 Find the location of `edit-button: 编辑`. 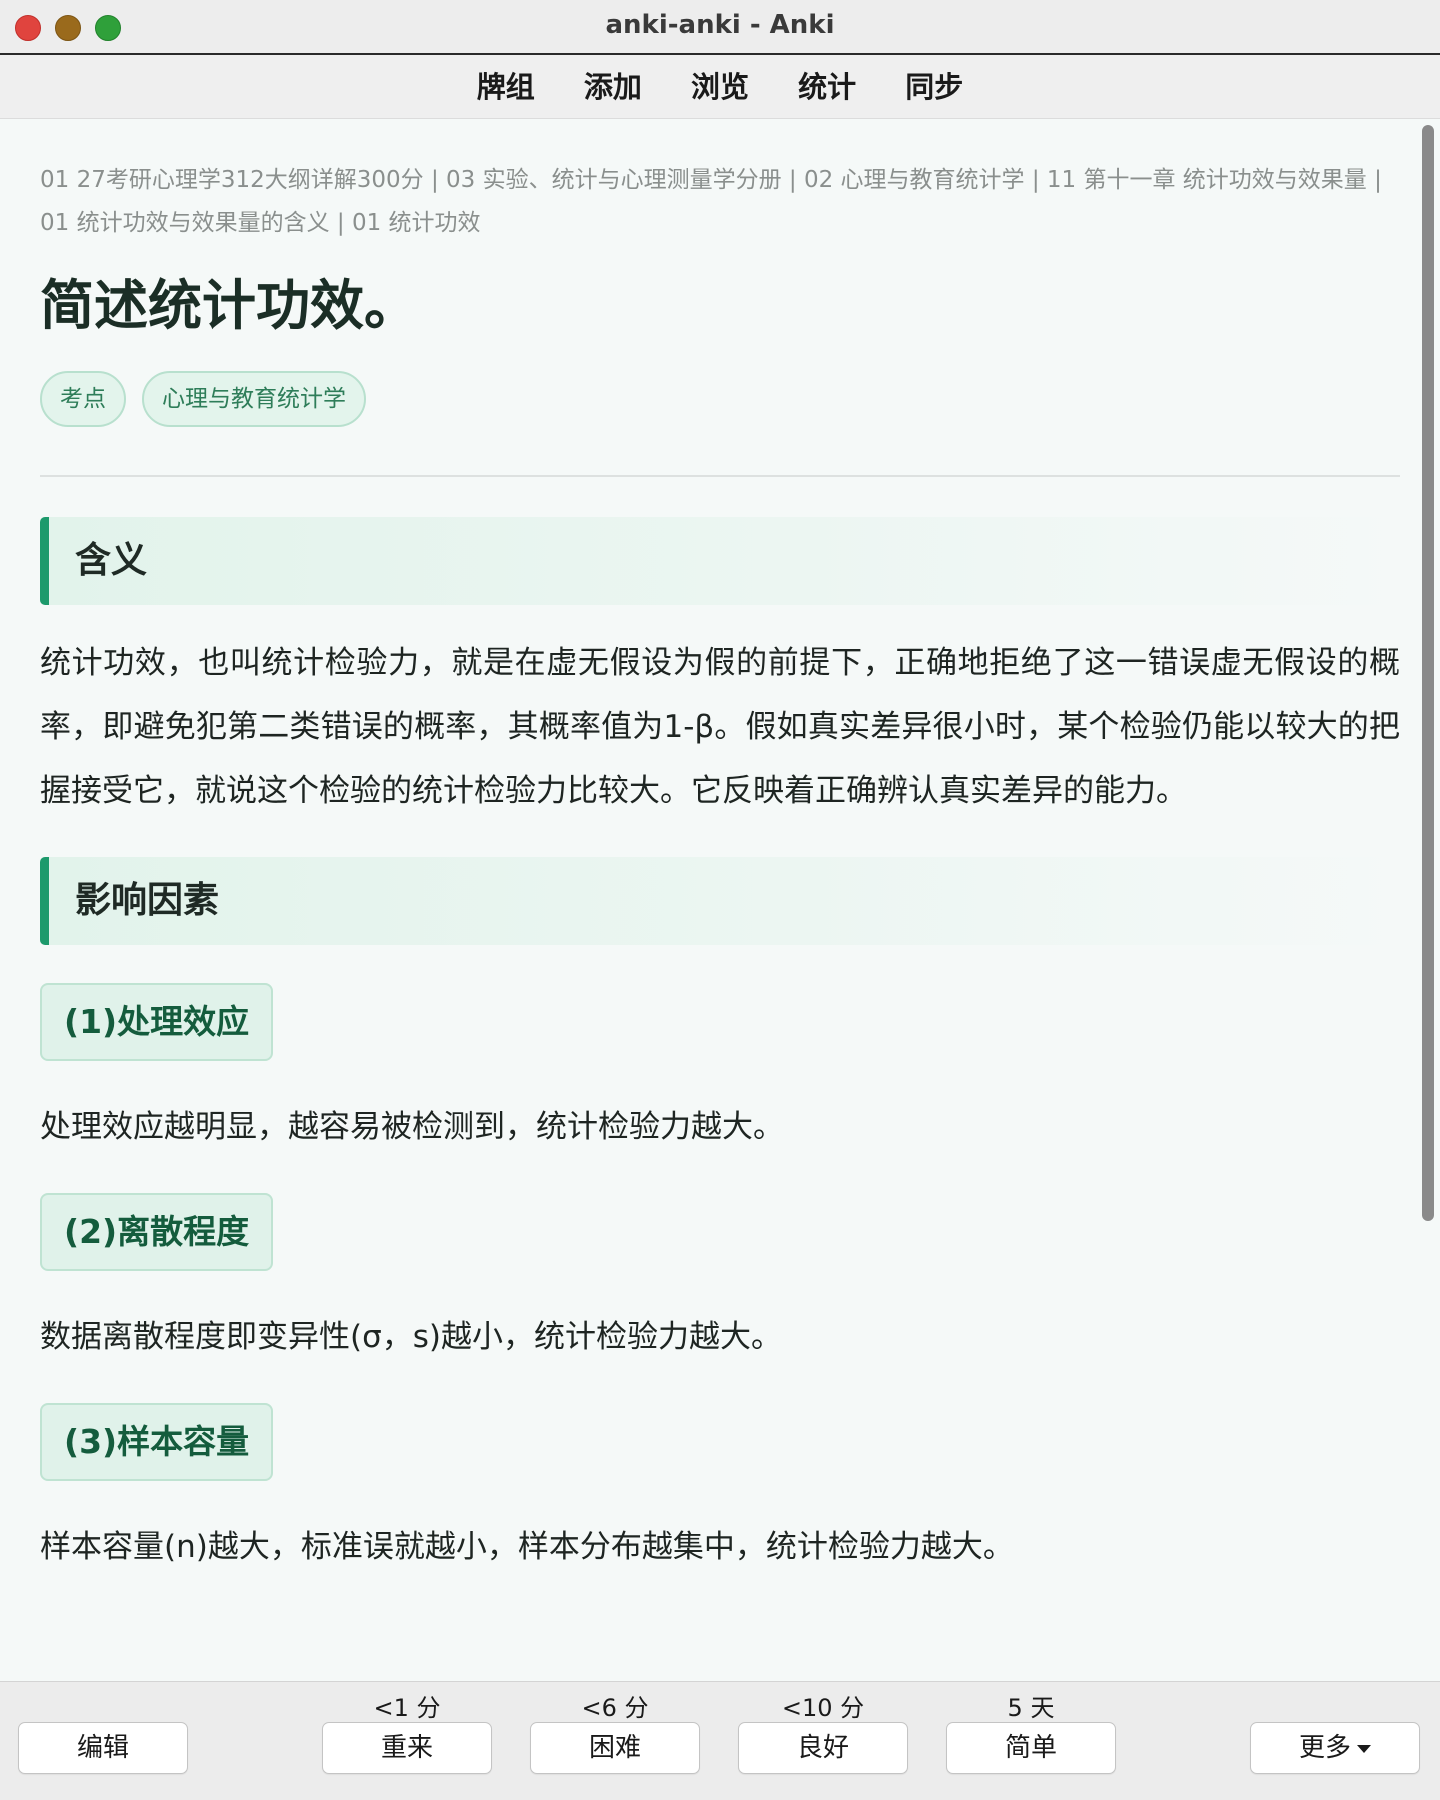

edit-button: 编辑 is located at coordinates (103, 1748).